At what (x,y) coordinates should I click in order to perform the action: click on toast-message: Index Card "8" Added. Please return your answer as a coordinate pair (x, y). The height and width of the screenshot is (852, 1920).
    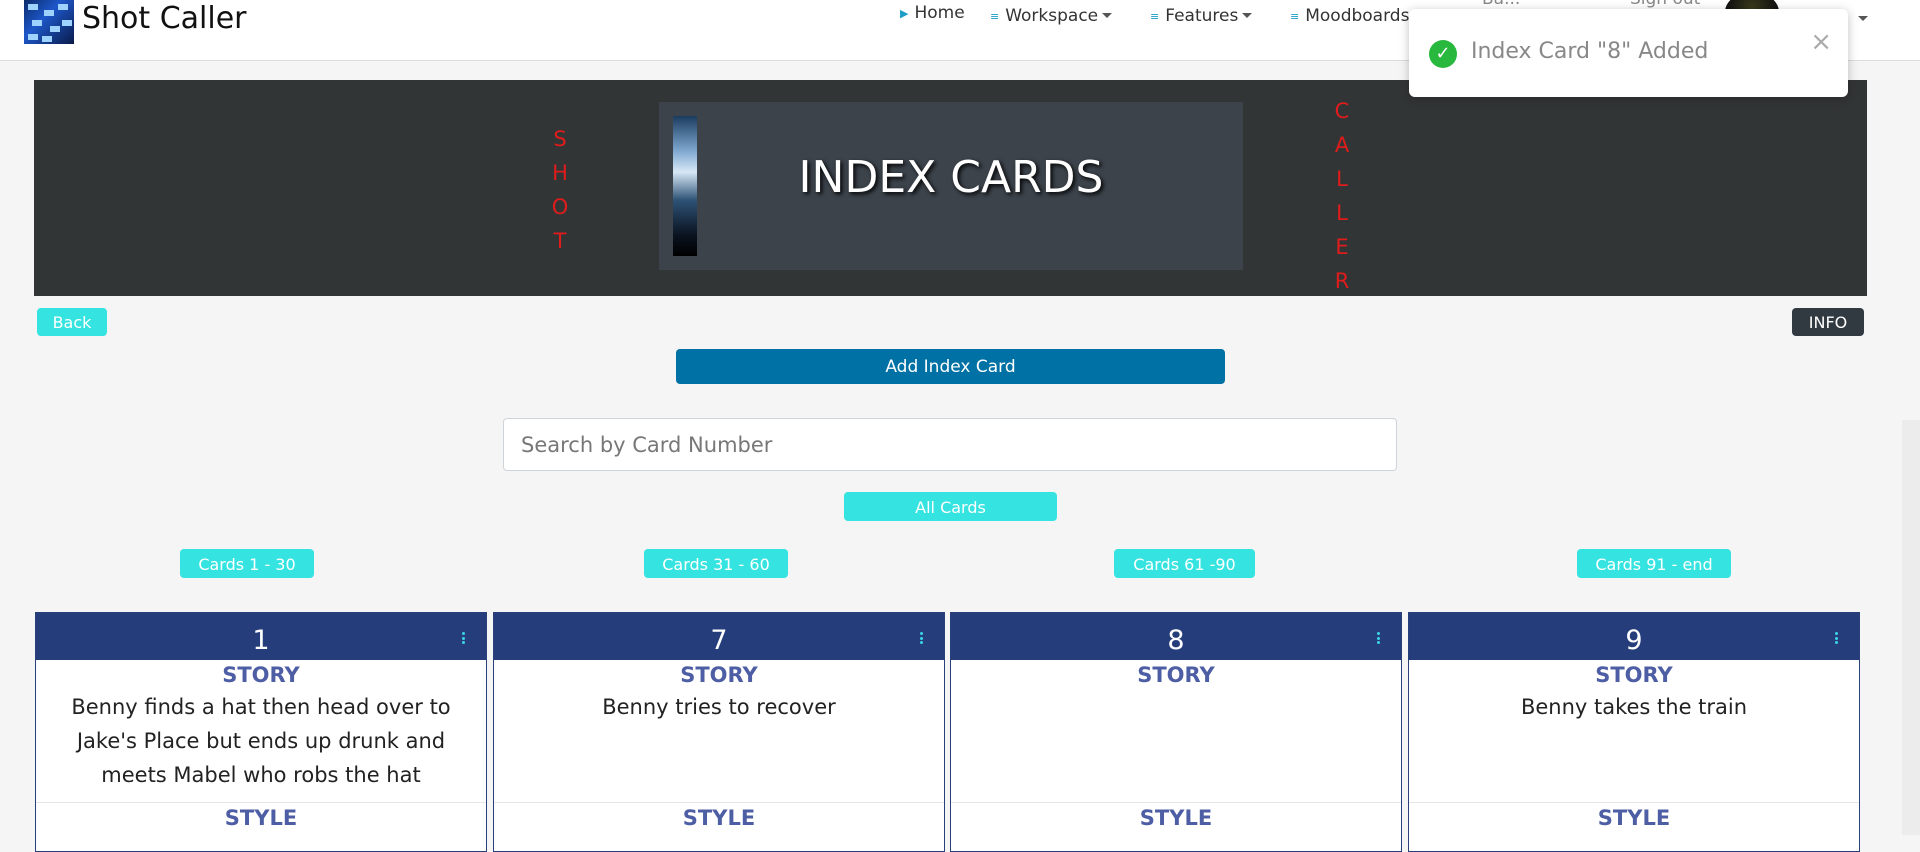
    Looking at the image, I should click on (1590, 51).